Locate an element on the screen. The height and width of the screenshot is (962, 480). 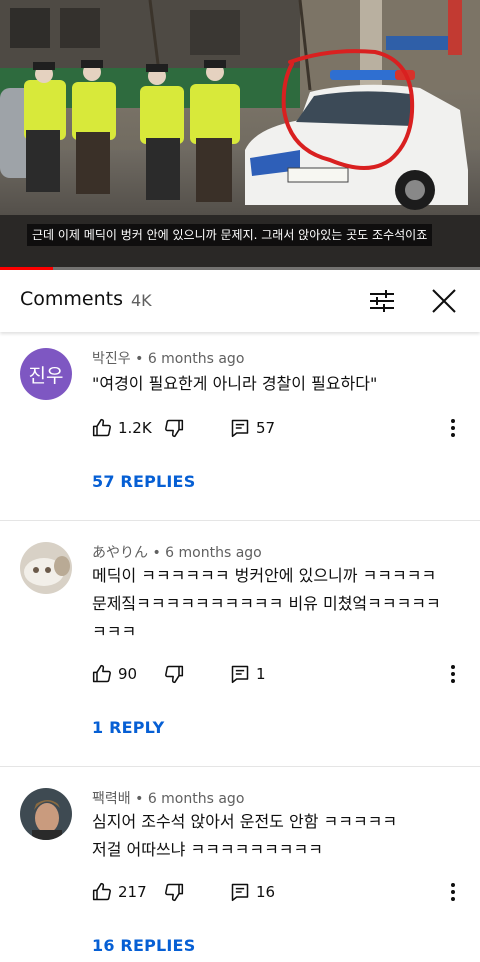
comments-header: Comments 4K is located at coordinates (240, 301).